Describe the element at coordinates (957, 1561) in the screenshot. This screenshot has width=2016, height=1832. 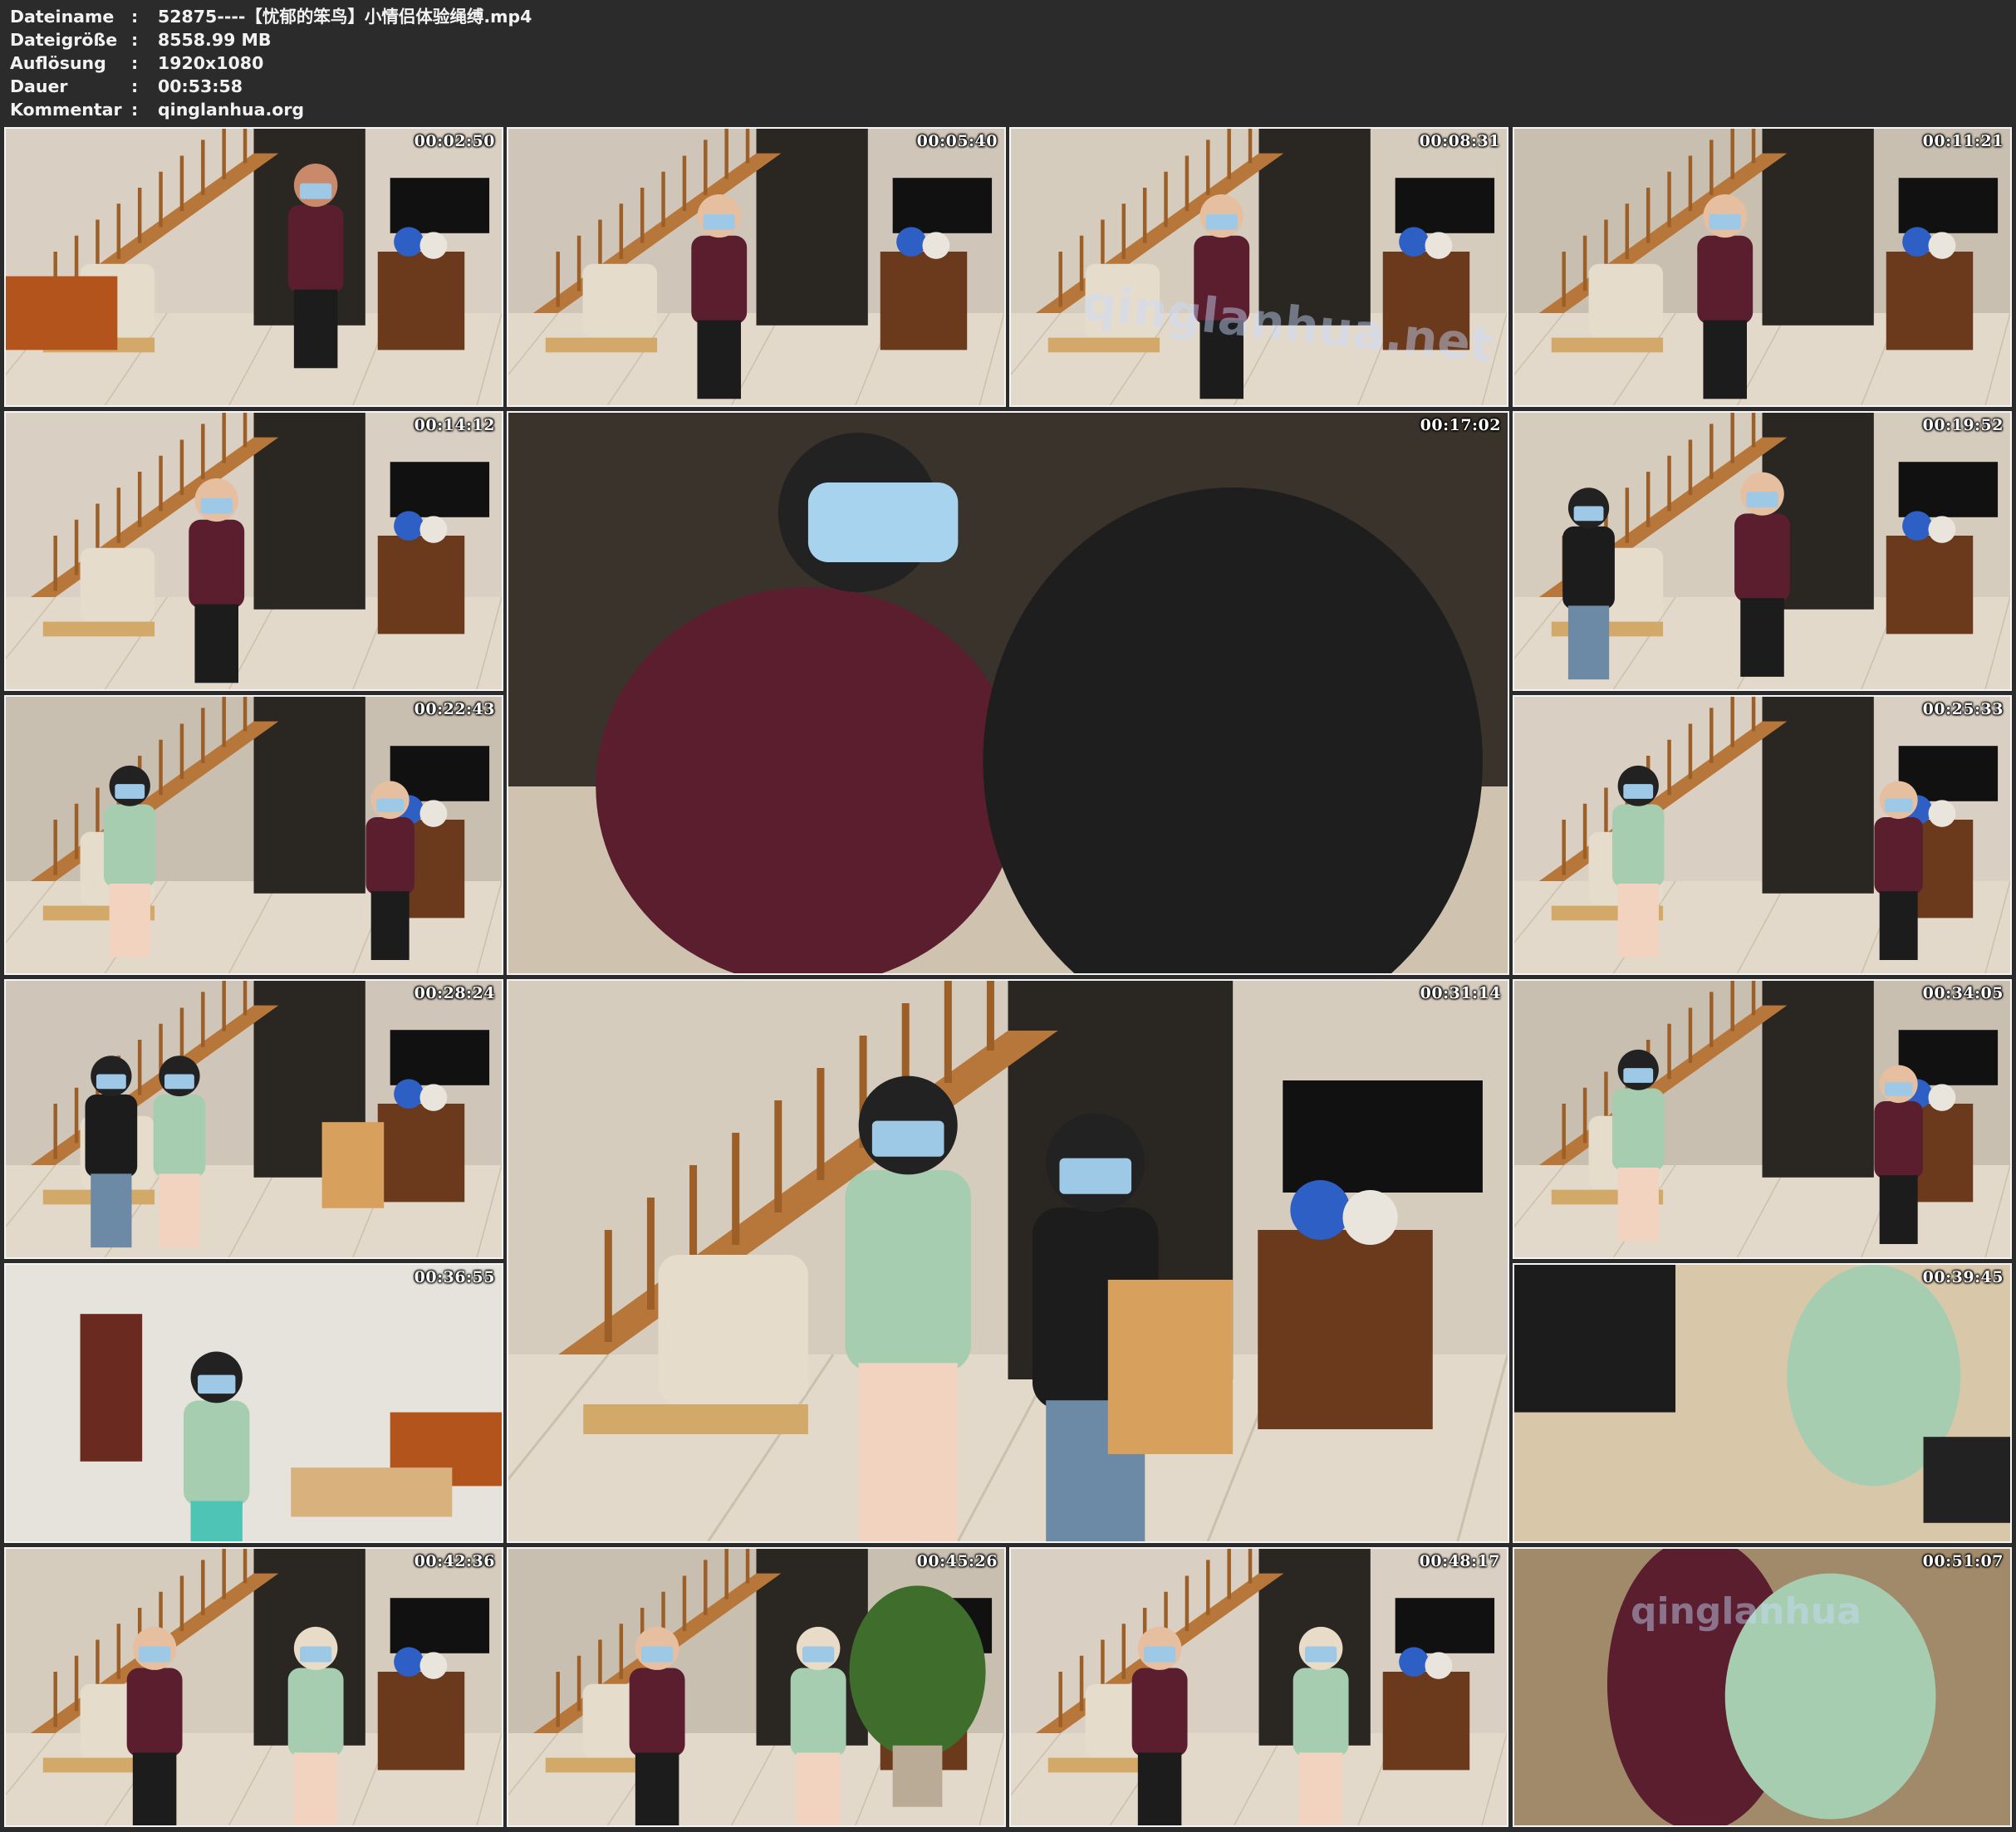
I see `thumbnail-timestamp: 00:45:26` at that location.